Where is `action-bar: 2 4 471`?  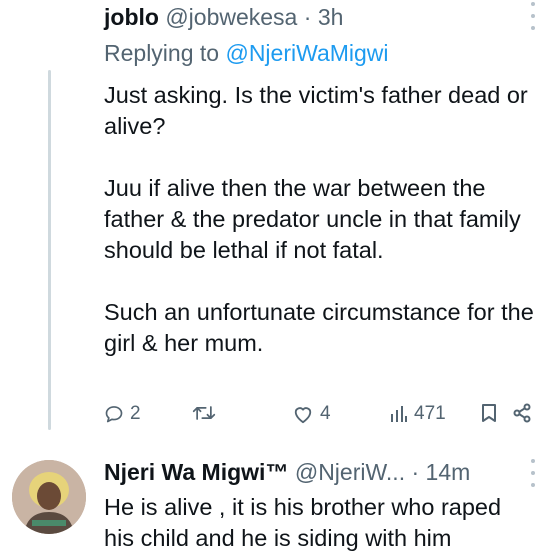 action-bar: 2 4 471 is located at coordinates (322, 416).